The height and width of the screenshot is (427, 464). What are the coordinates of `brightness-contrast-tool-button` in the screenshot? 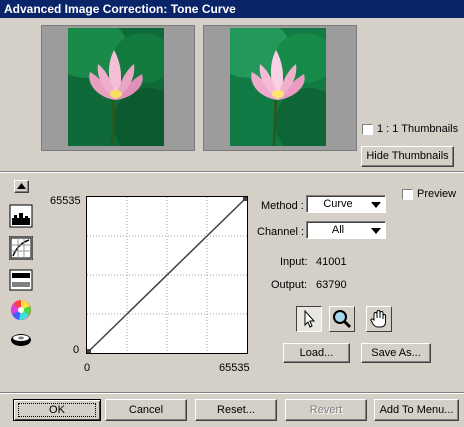 It's located at (21, 280).